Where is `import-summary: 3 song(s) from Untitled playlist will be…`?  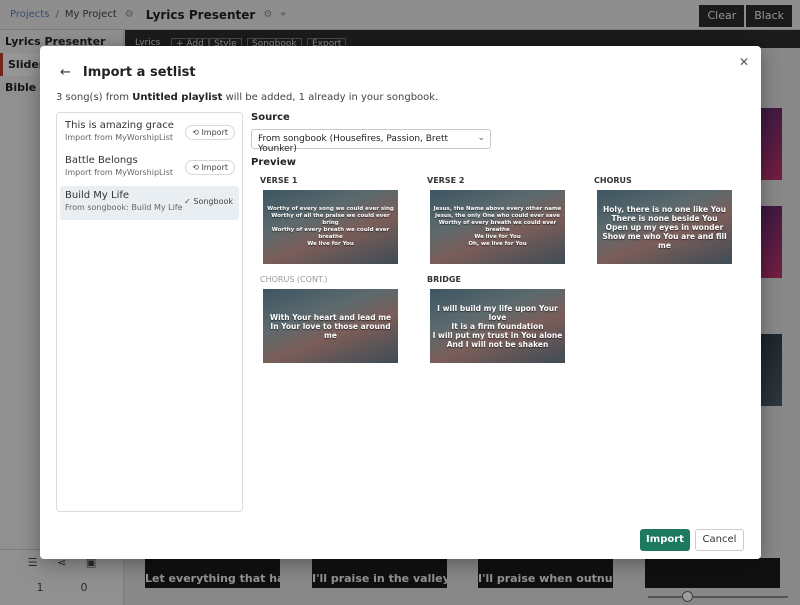
import-summary: 3 song(s) from Untitled playlist will be… is located at coordinates (247, 97).